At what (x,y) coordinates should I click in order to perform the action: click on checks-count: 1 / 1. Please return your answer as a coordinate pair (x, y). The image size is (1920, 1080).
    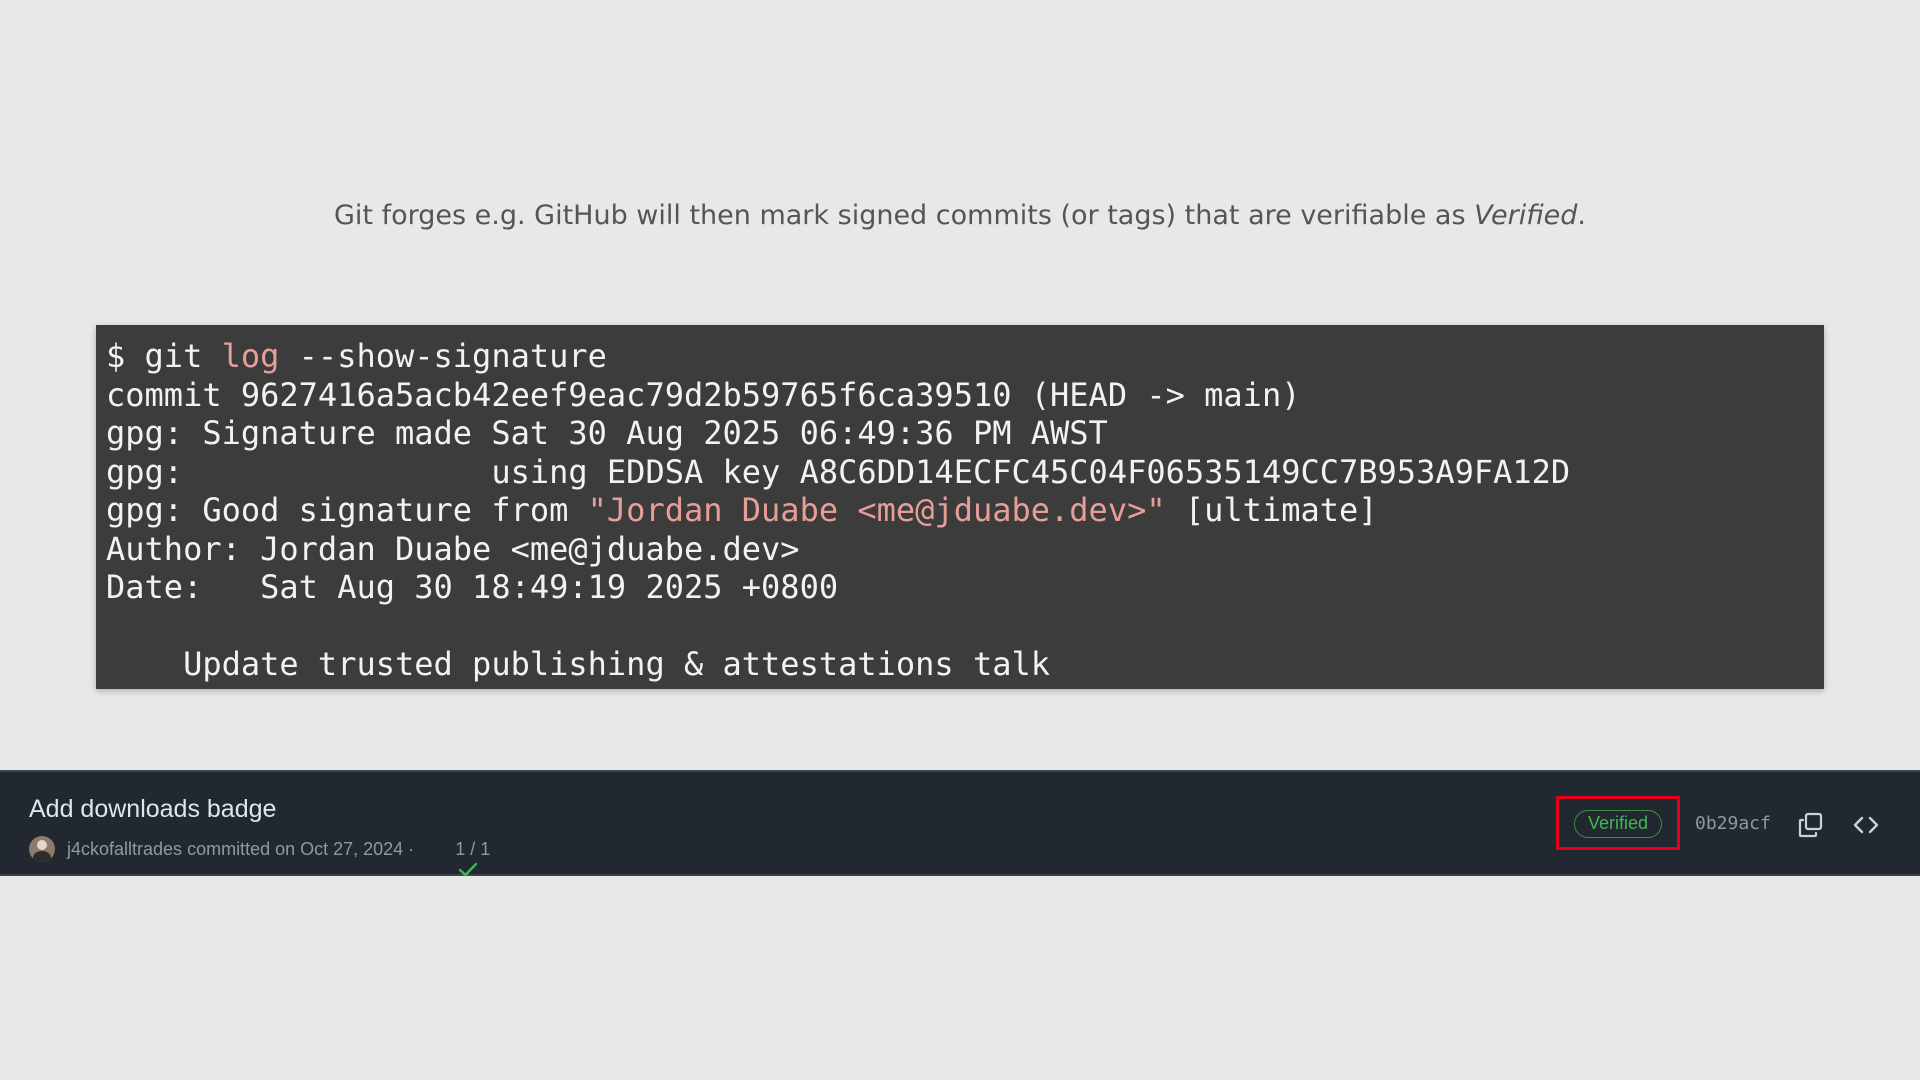
    Looking at the image, I should click on (472, 849).